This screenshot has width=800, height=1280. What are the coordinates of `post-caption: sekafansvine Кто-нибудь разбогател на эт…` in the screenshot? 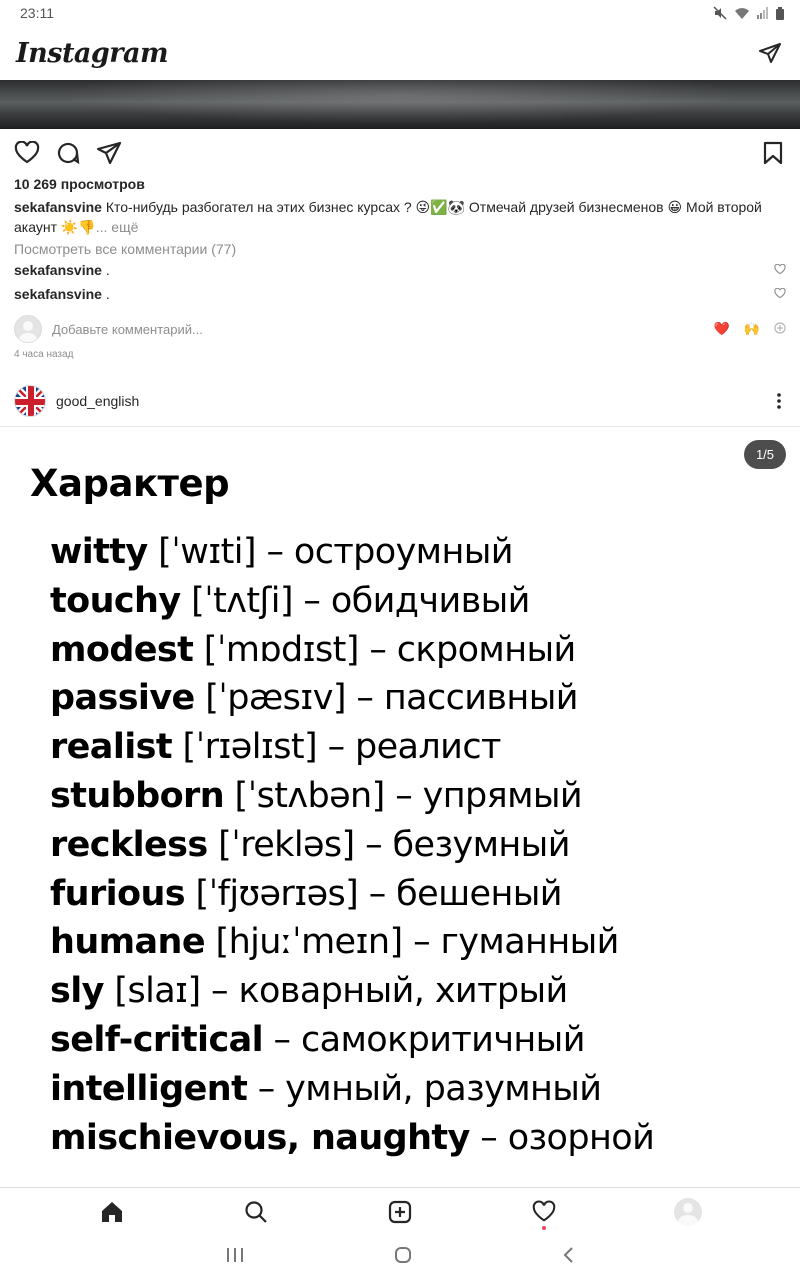 It's located at (394, 217).